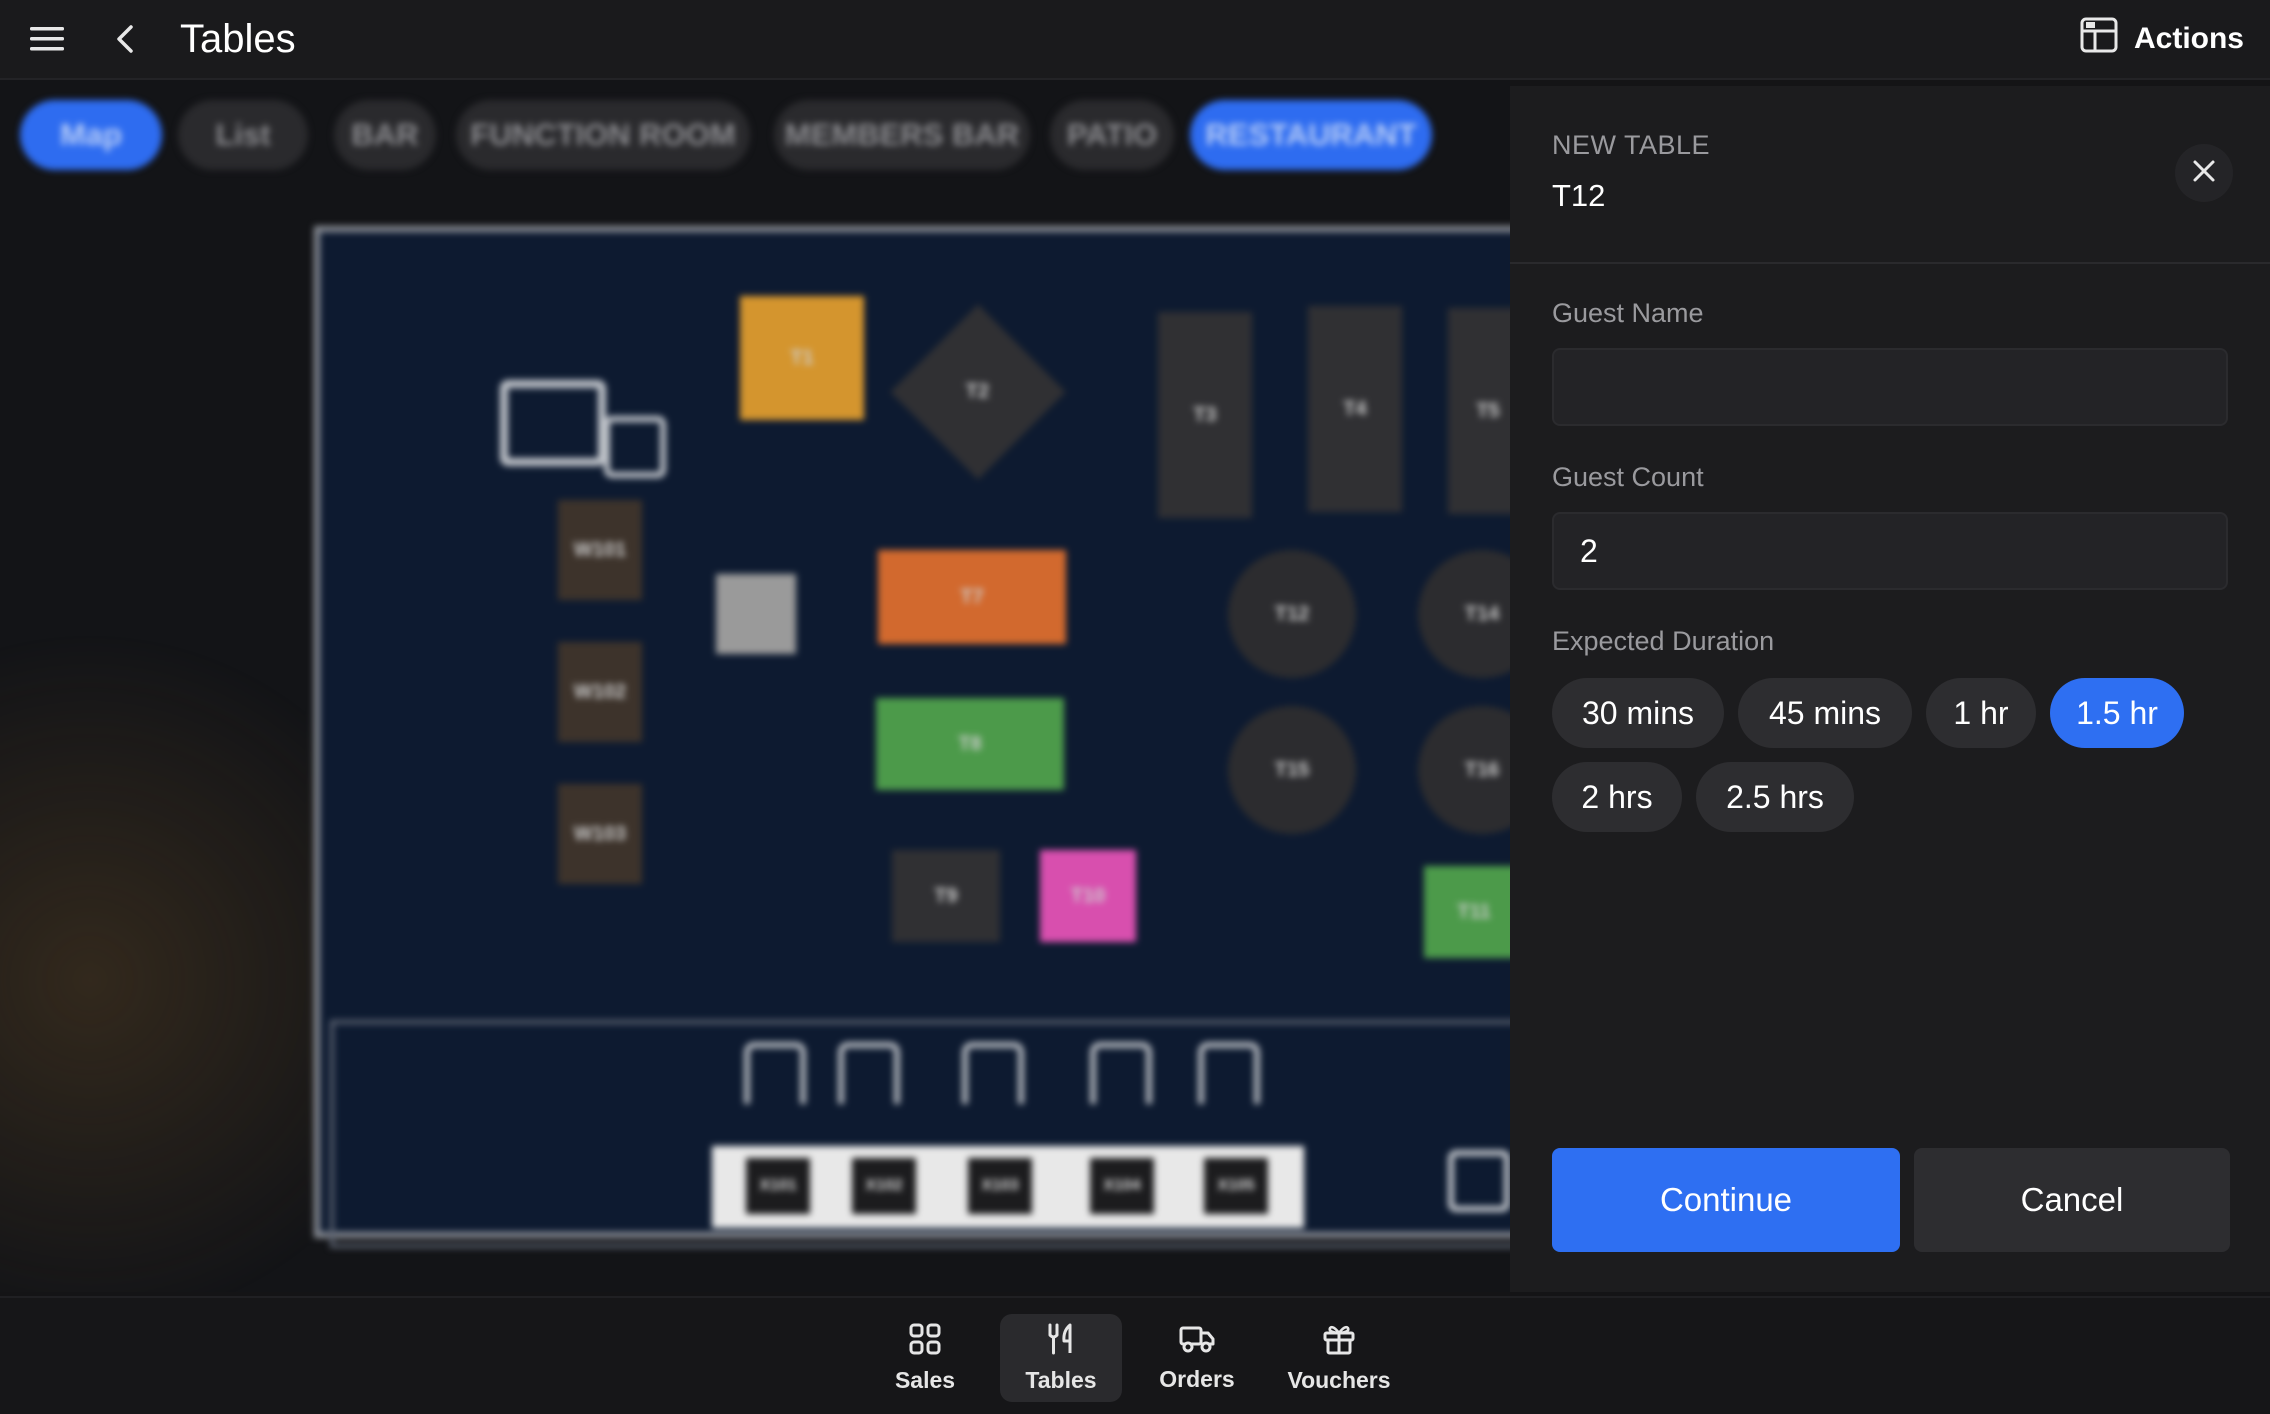  What do you see at coordinates (1981, 713) in the screenshot?
I see `duration-option-1-hr: 1 hr` at bounding box center [1981, 713].